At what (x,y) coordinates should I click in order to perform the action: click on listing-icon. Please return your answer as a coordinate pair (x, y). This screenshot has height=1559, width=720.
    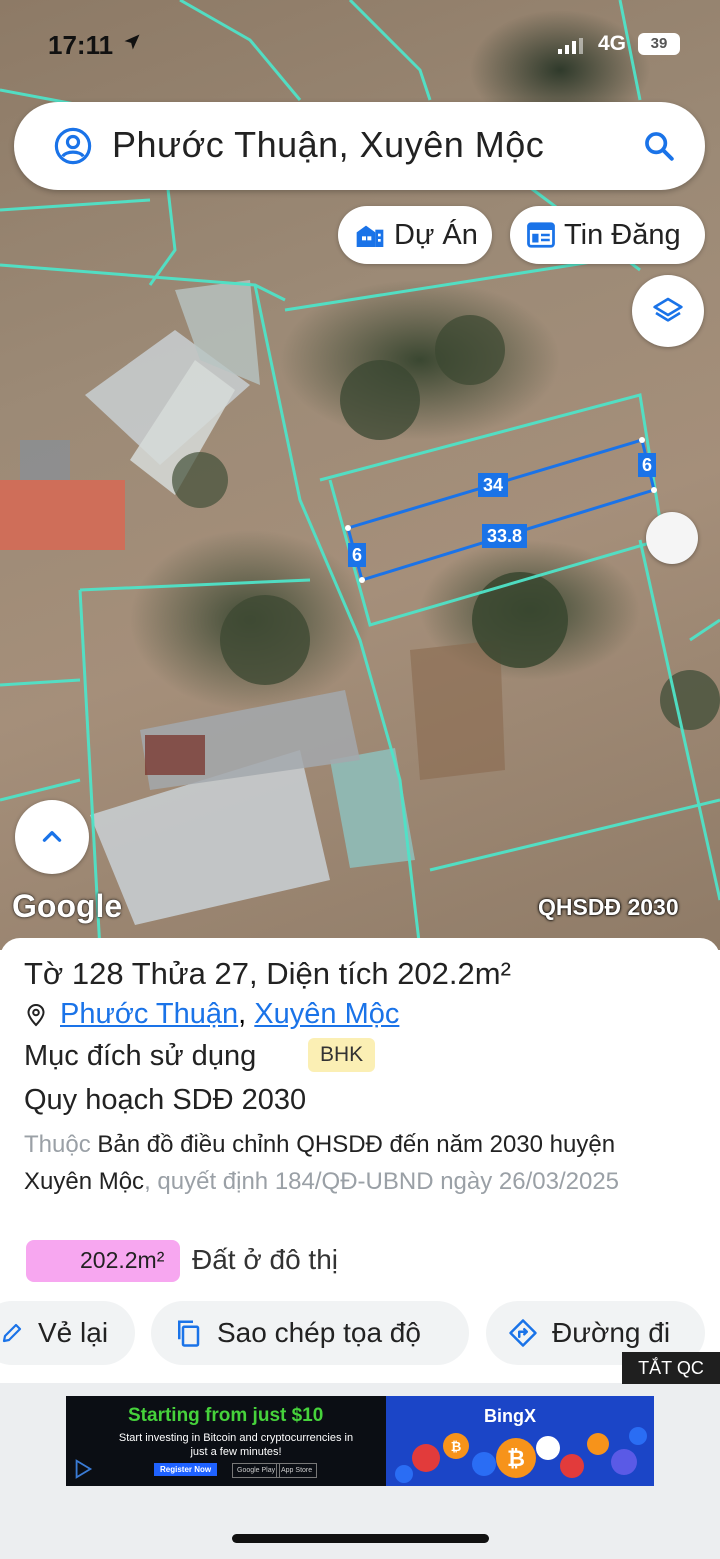
    Looking at the image, I should click on (541, 235).